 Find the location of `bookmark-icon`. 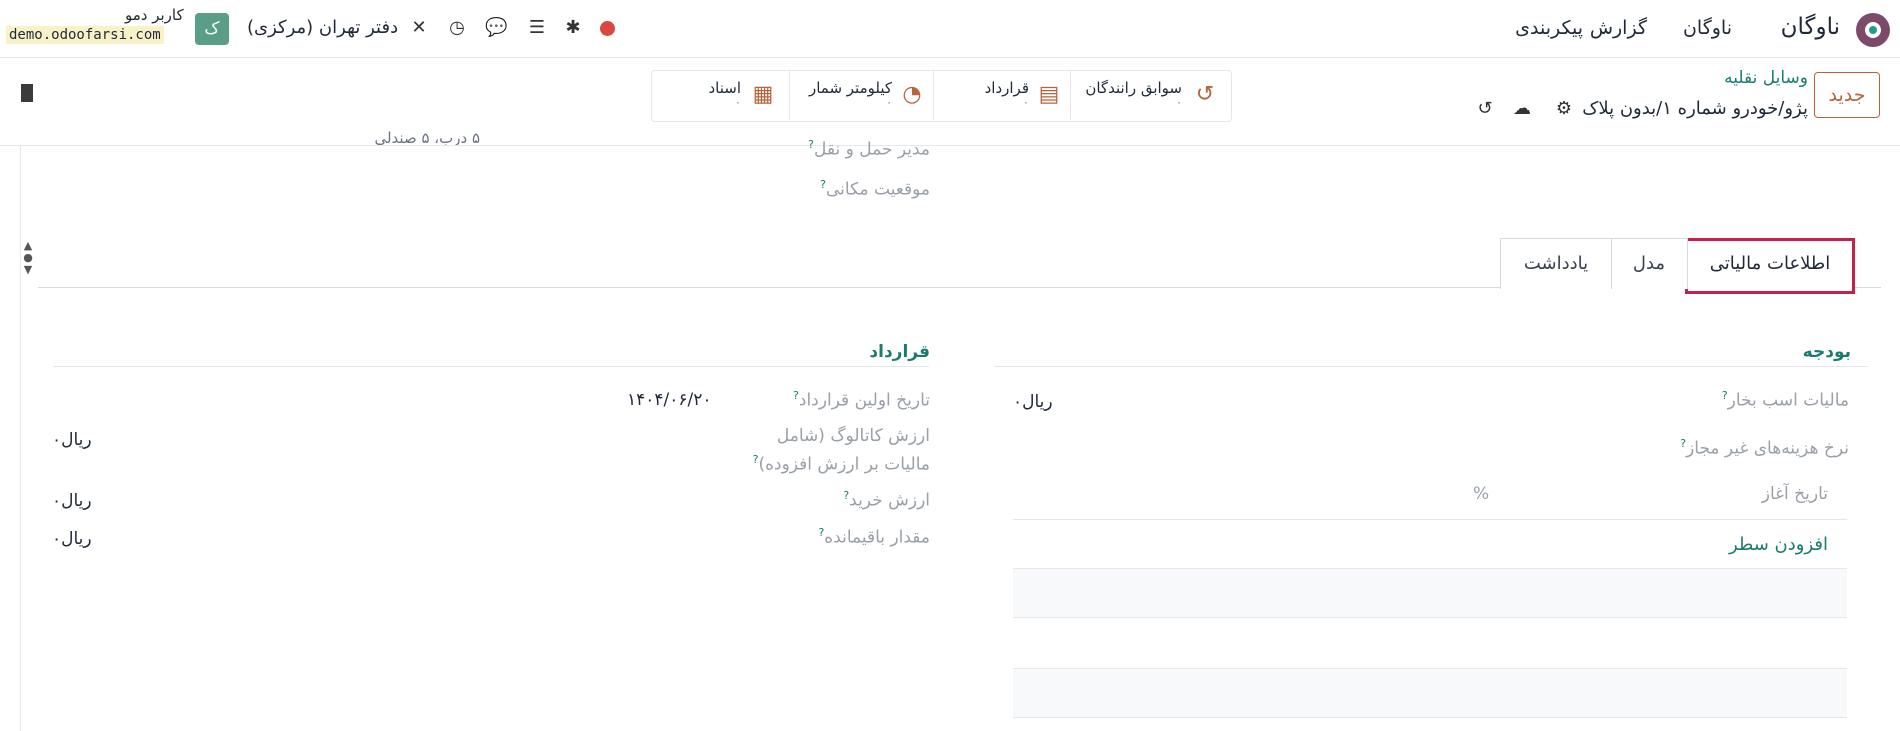

bookmark-icon is located at coordinates (27, 93).